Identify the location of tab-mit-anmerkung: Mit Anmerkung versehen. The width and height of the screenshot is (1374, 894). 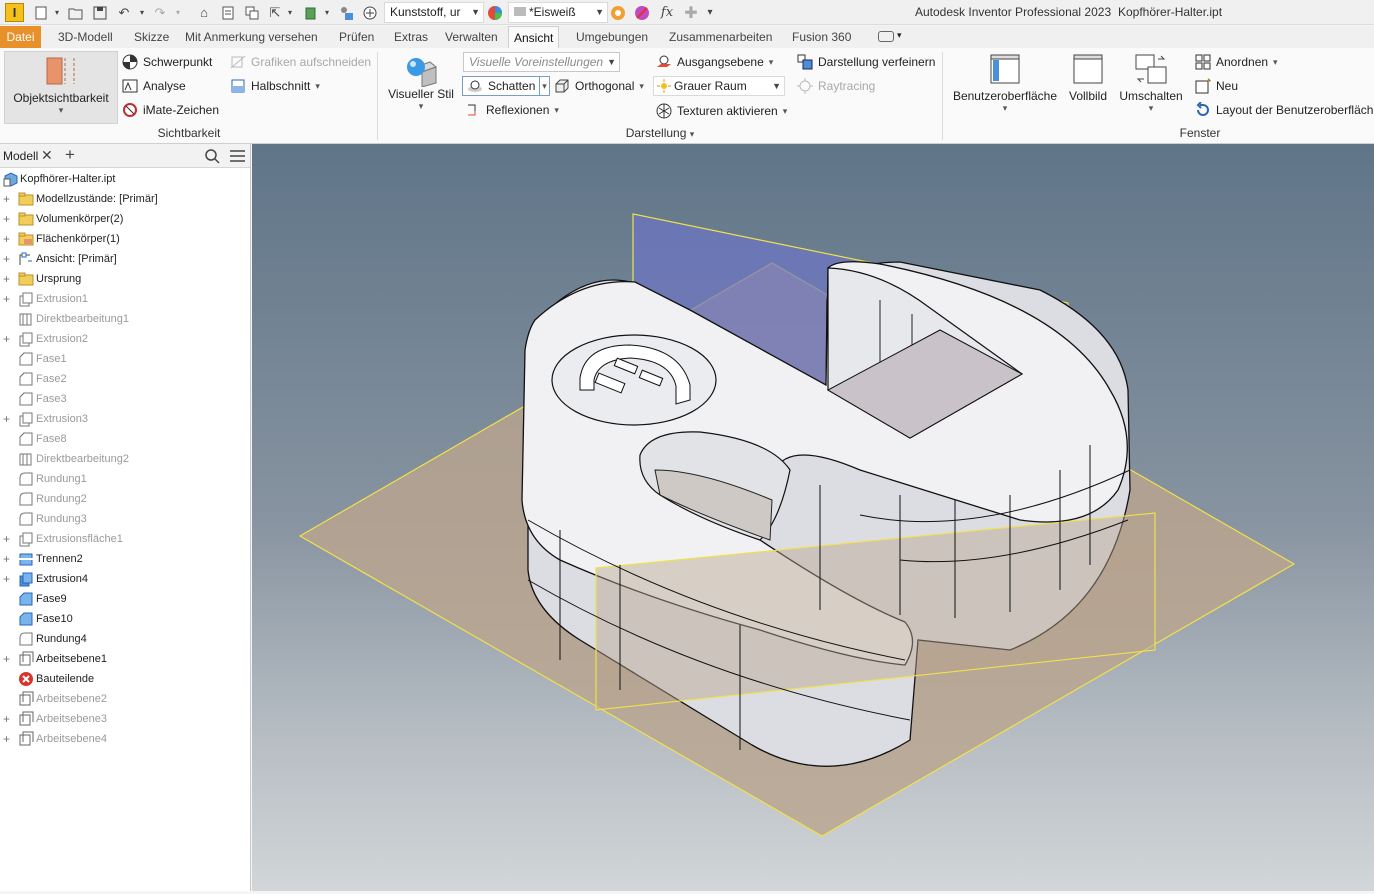
(251, 37).